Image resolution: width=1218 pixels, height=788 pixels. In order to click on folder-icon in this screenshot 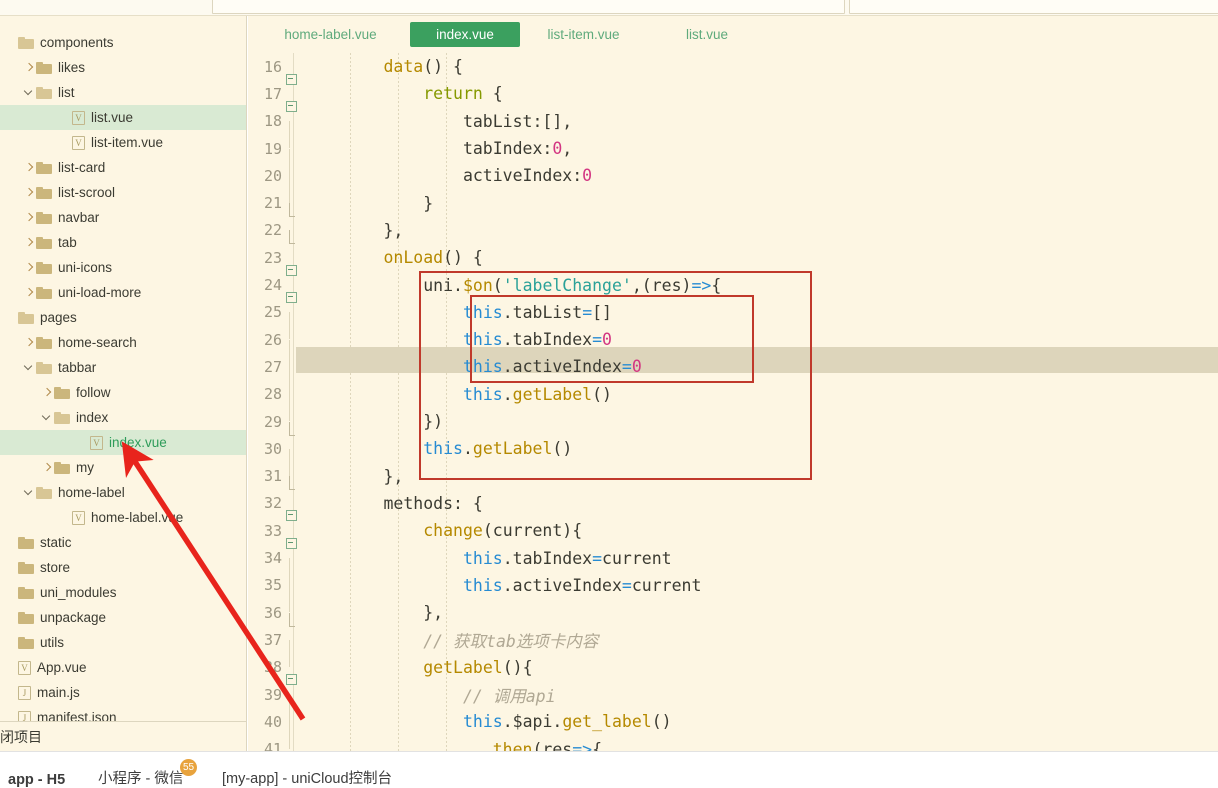, I will do `click(44, 192)`.